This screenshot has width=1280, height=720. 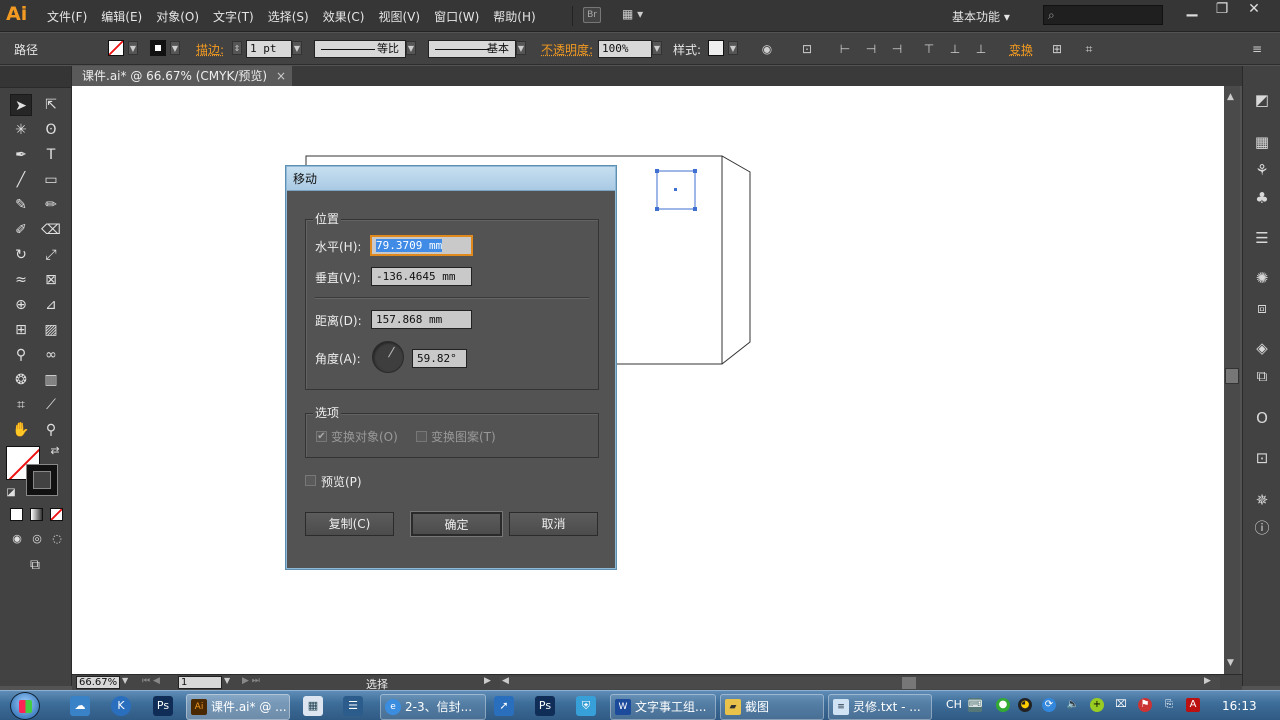 I want to click on qq-icon: ◕, so click(x=1025, y=705).